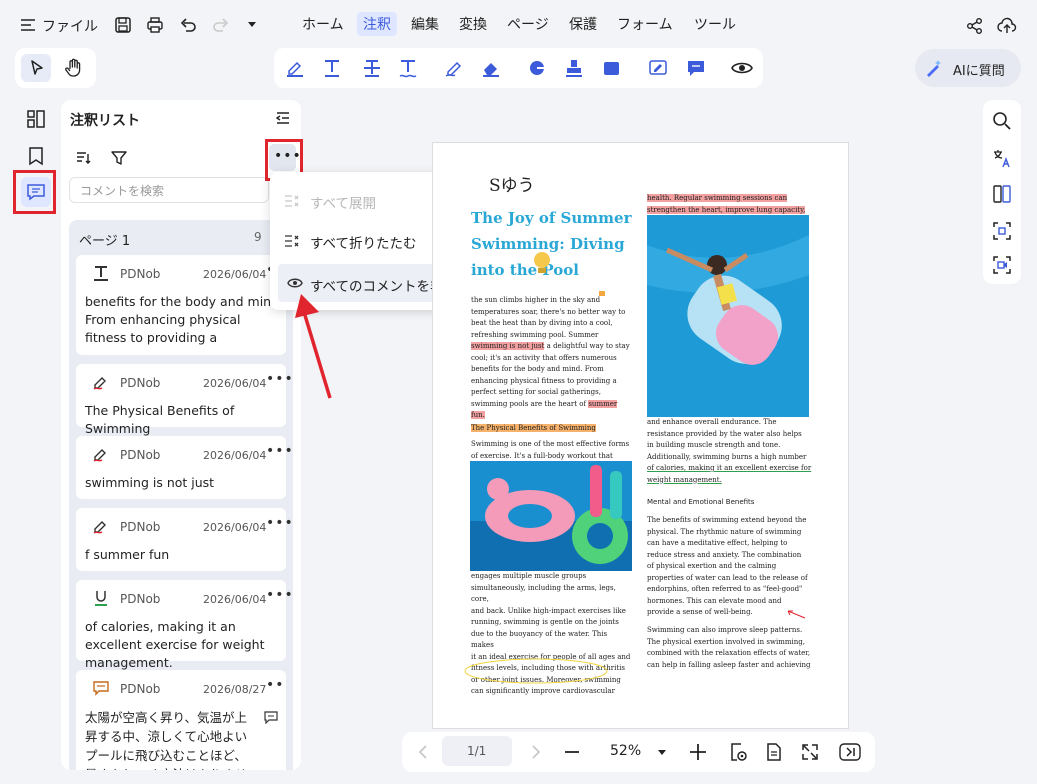 The width and height of the screenshot is (1037, 784). I want to click on top-bar: ファイル ホーム 注釈 編集 変換 ページ 保護 フォーム ツール, so click(518, 25).